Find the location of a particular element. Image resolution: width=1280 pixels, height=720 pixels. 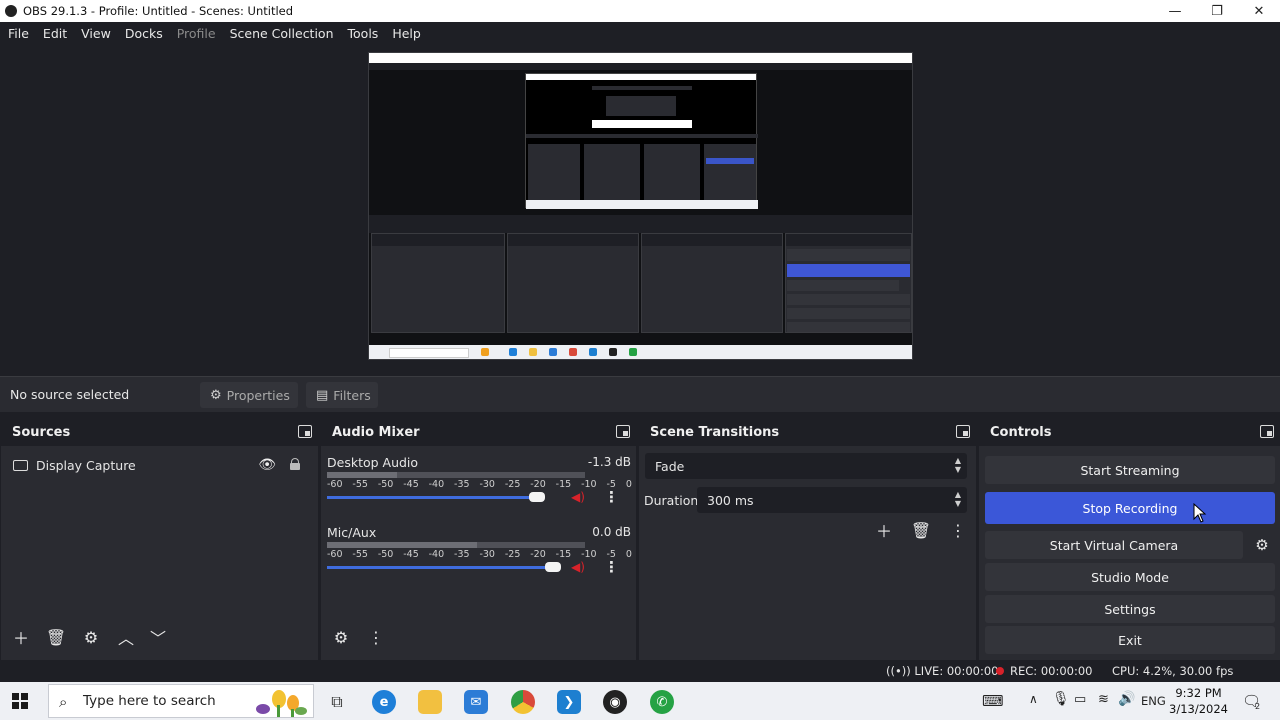

move-down-button: ﹀ is located at coordinates (158, 637).